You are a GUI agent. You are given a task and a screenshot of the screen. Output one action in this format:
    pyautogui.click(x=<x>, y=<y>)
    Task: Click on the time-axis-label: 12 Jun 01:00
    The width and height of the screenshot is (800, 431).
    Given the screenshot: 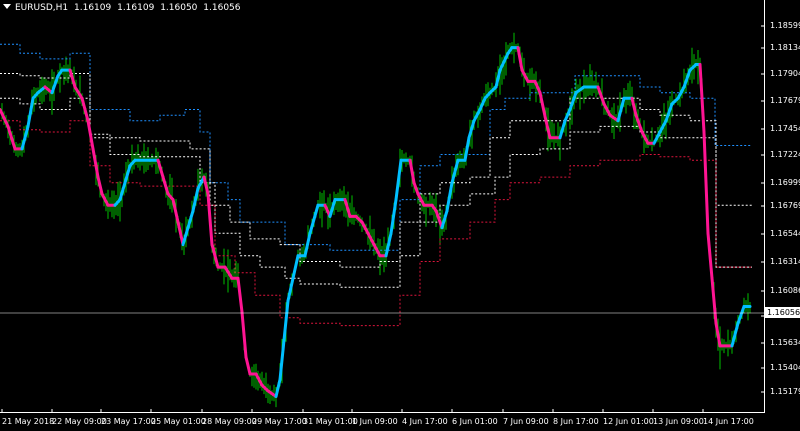 What is the action you would take?
    pyautogui.click(x=628, y=421)
    